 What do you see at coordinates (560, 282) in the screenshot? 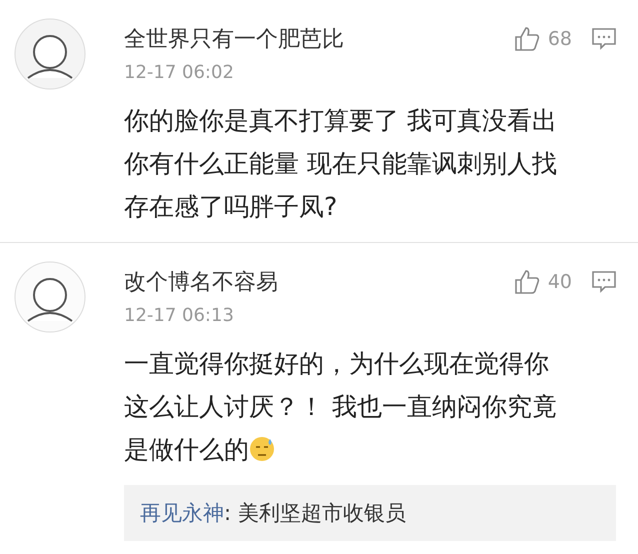
I see `like-count: 40` at bounding box center [560, 282].